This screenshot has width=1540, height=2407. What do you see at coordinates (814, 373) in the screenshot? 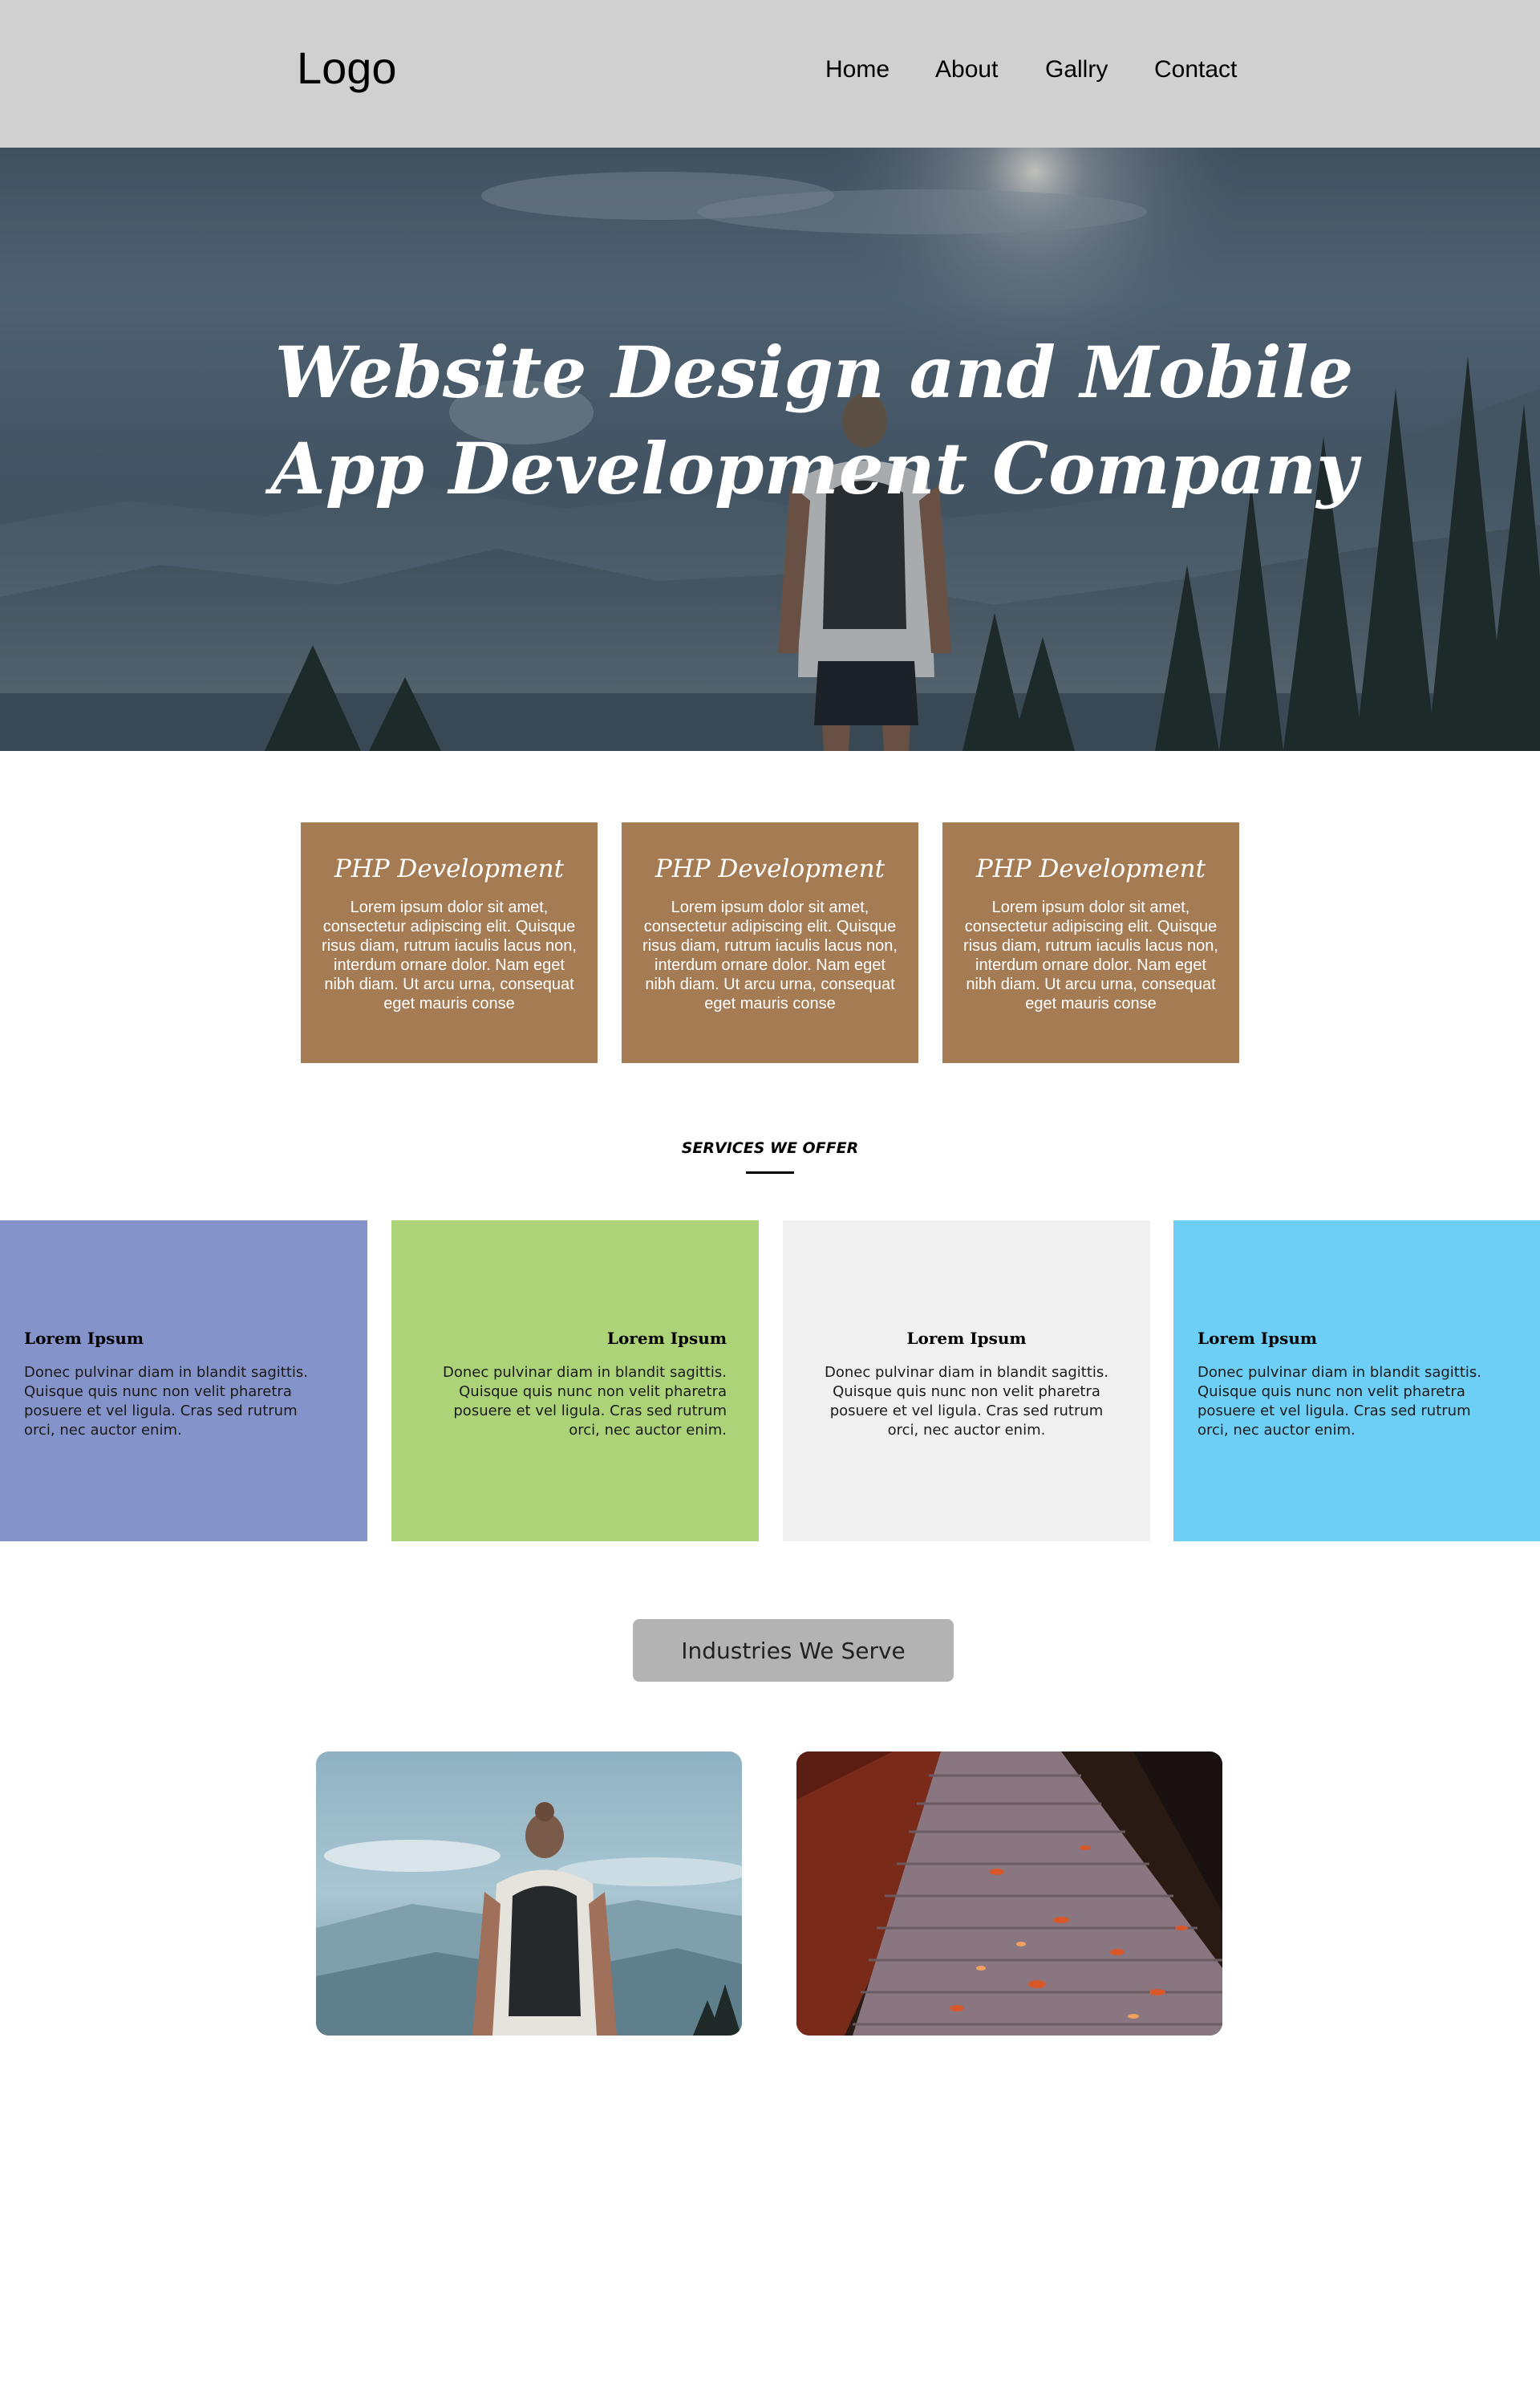
I see `hero-title-line-1: Website Design and Mobile` at bounding box center [814, 373].